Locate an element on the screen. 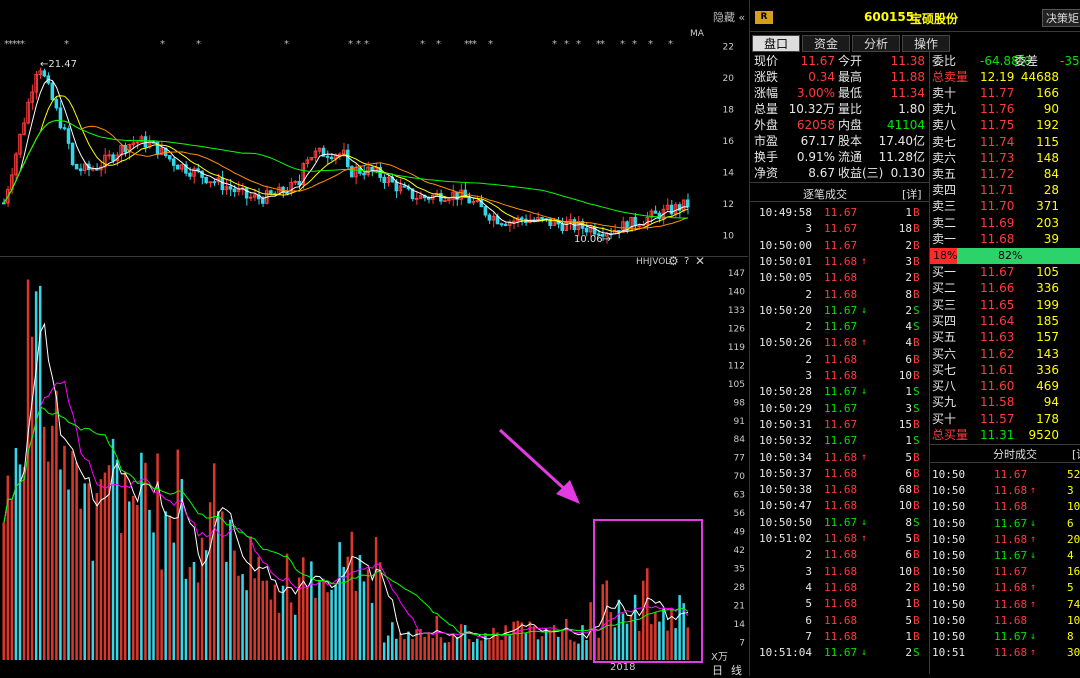  book-volume: 166 is located at coordinates (1047, 93).